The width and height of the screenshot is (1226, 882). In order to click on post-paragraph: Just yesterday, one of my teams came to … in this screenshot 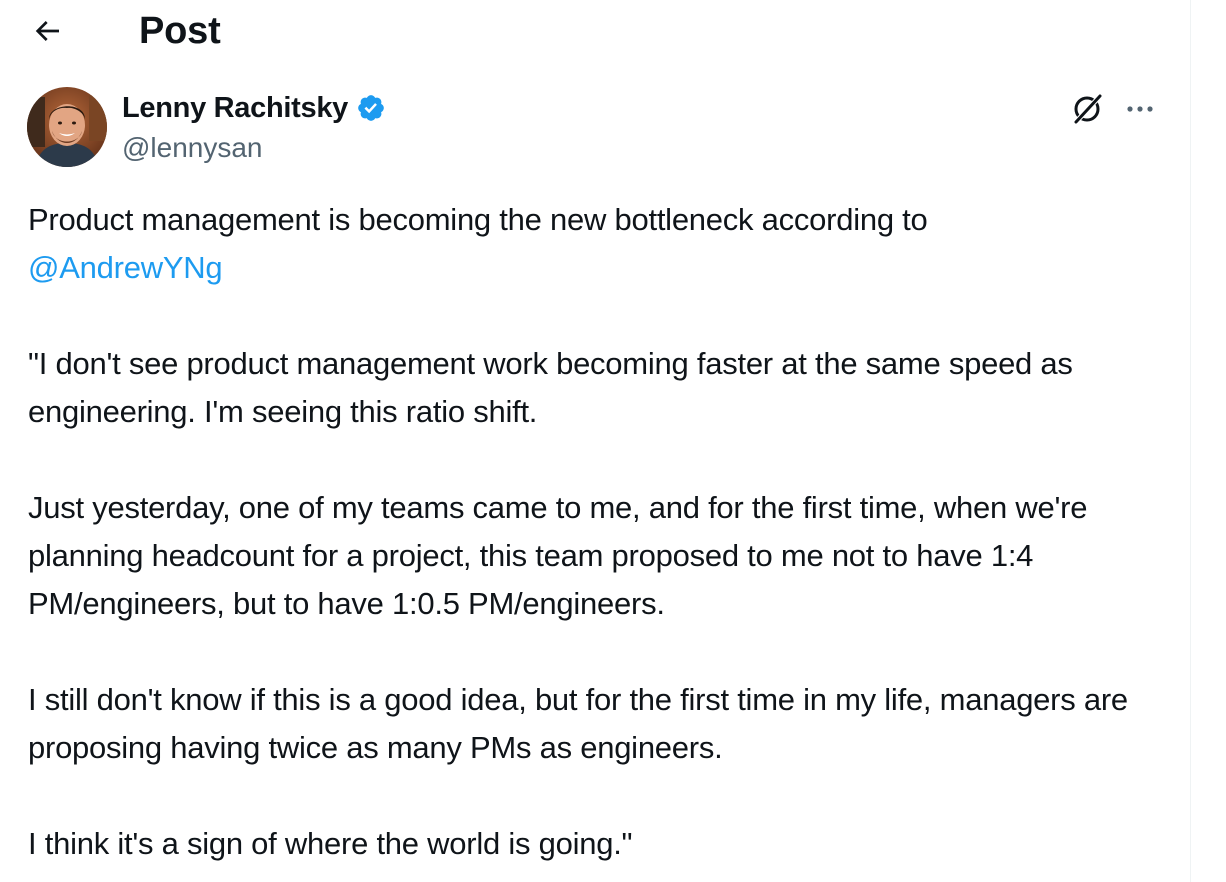, I will do `click(558, 555)`.